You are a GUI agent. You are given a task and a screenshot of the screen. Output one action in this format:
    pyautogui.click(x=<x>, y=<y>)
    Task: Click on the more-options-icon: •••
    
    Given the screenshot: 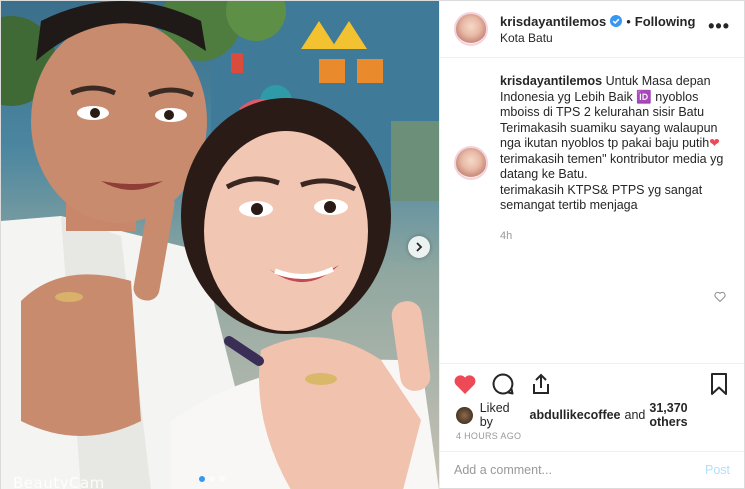 What is the action you would take?
    pyautogui.click(x=719, y=26)
    